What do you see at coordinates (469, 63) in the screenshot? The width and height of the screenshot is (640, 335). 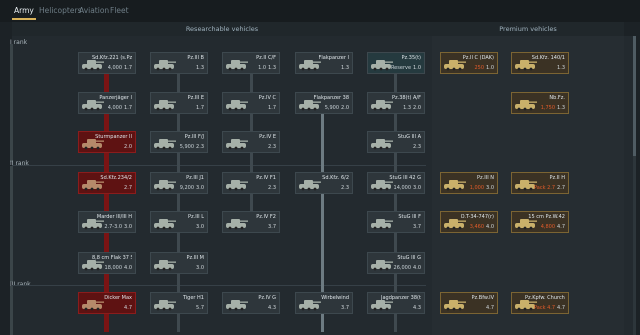 I see `vehicle-card: Pz.II C (DAK) 250 1.0` at bounding box center [469, 63].